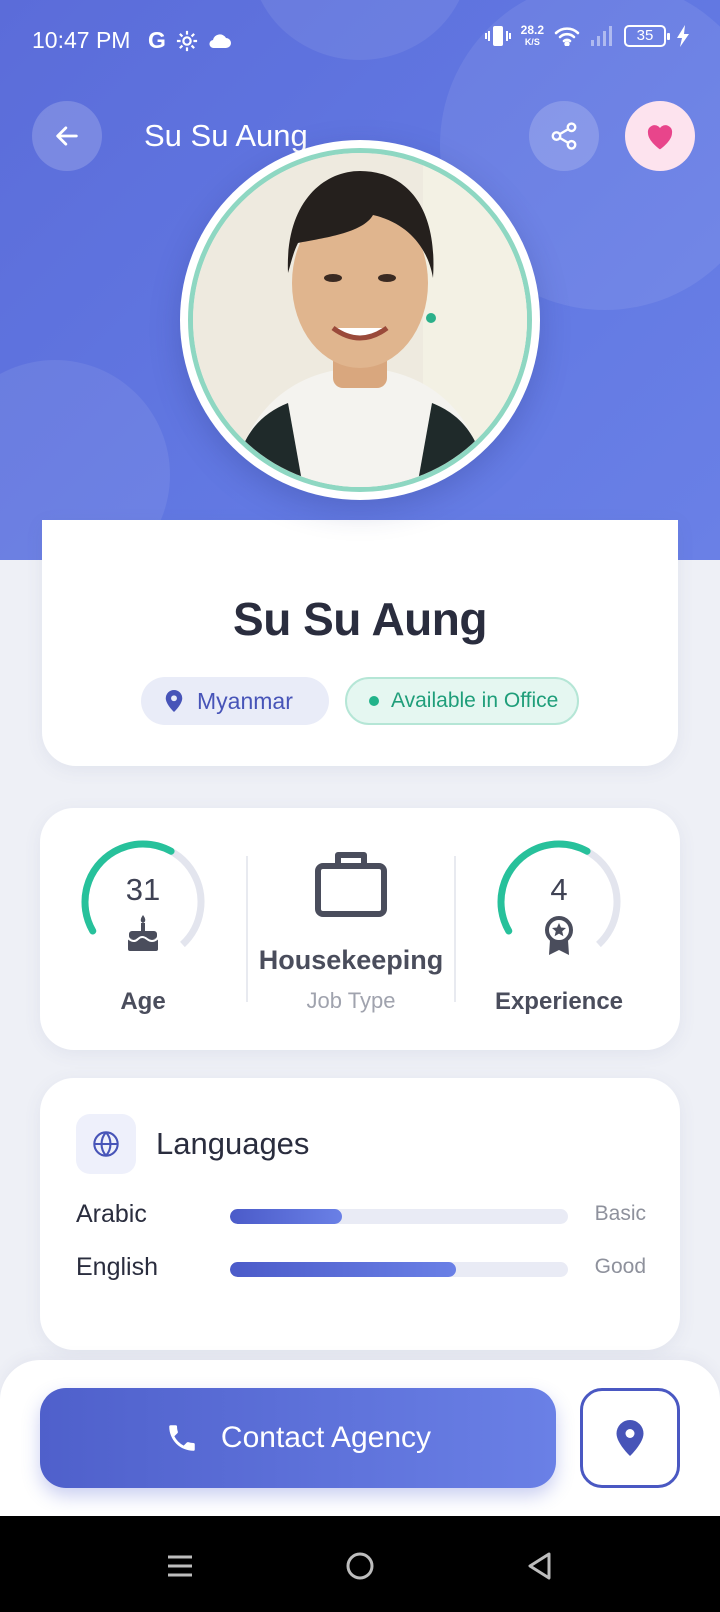 The height and width of the screenshot is (1612, 720). I want to click on award-icon, so click(559, 935).